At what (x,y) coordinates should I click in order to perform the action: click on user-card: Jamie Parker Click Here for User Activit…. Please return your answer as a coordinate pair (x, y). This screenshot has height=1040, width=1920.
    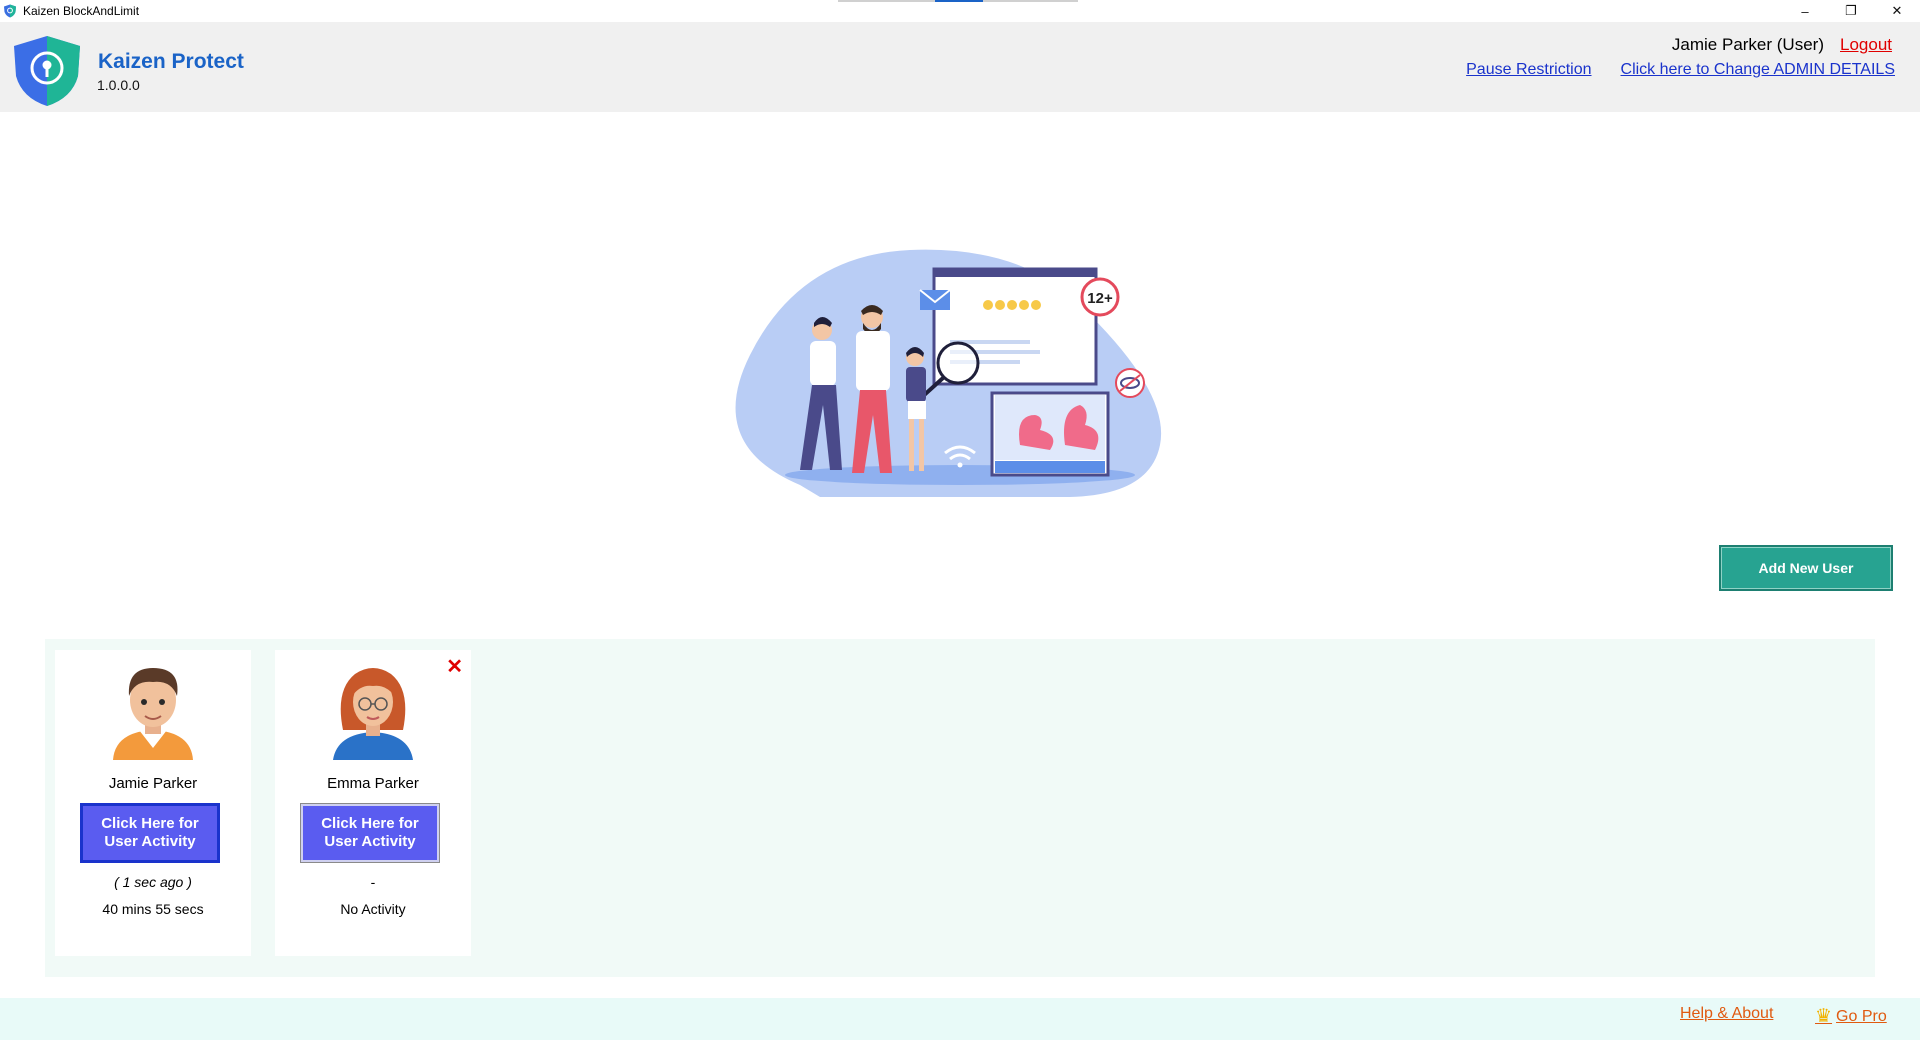
    Looking at the image, I should click on (153, 803).